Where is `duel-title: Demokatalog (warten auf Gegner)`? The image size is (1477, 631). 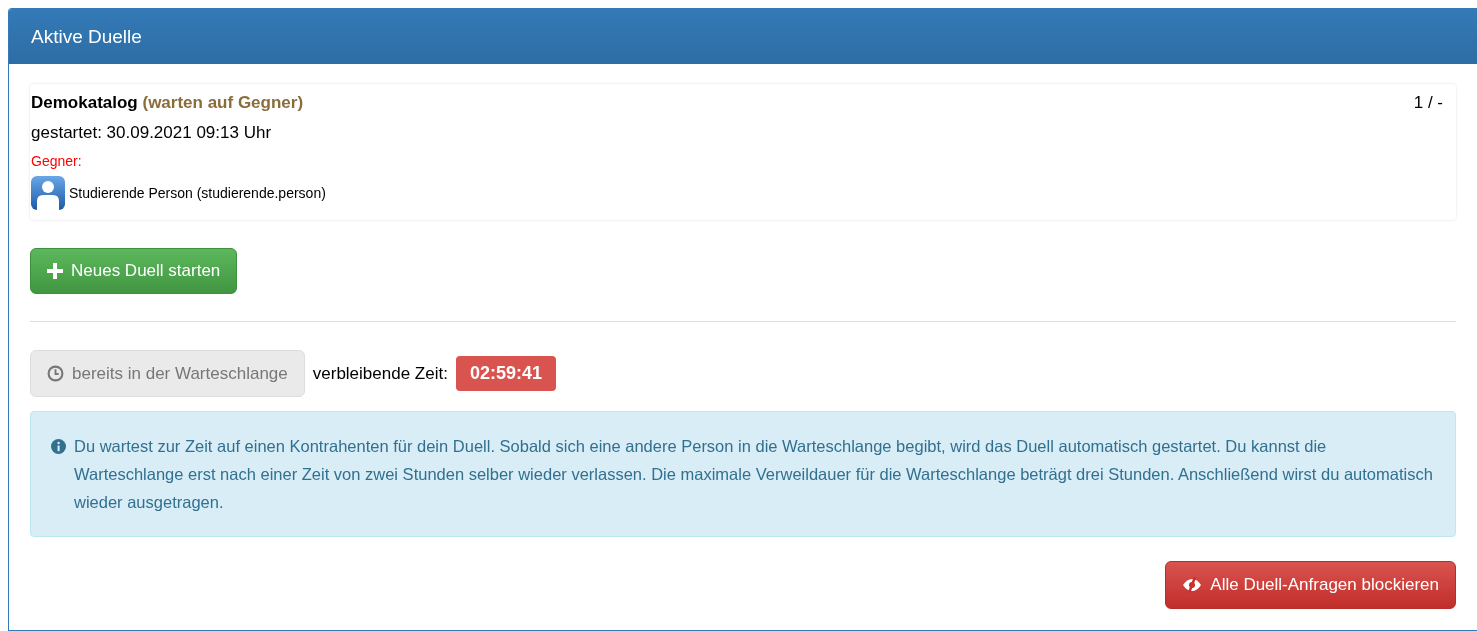
duel-title: Demokatalog (warten auf Gegner) is located at coordinates (168, 103).